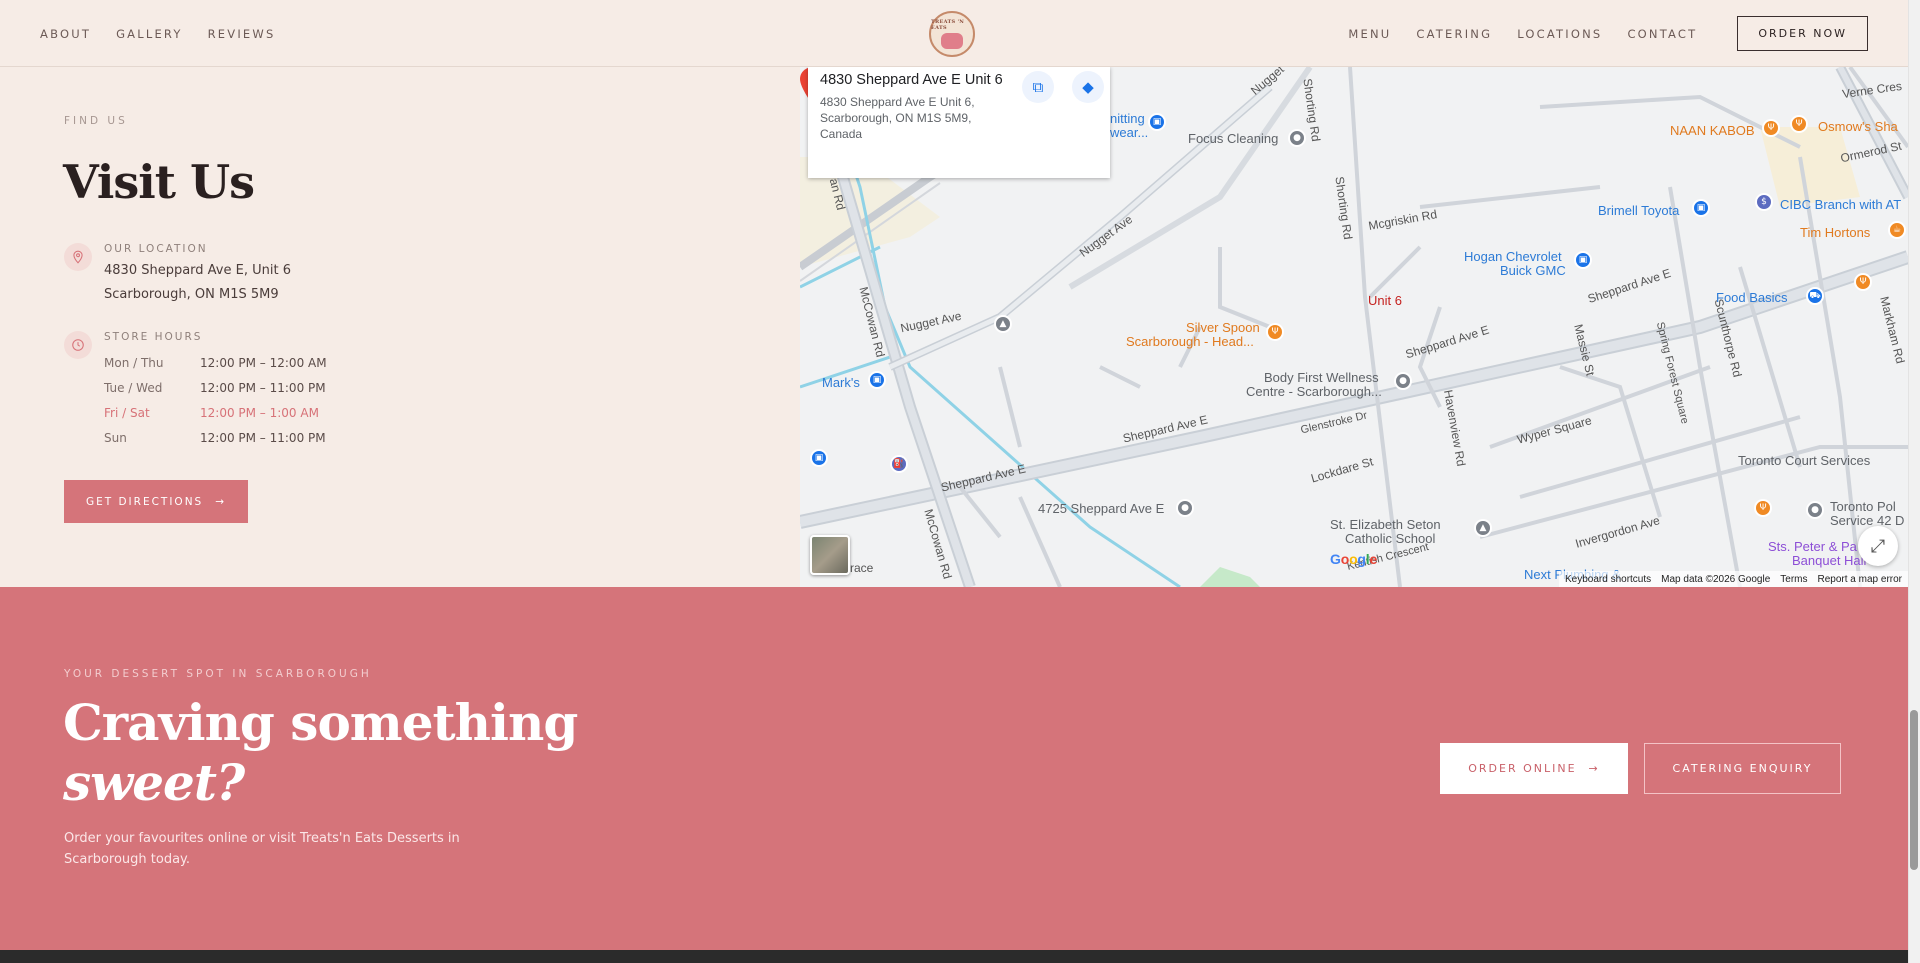 The width and height of the screenshot is (1920, 963). I want to click on gas-station-icon: ⛽, so click(899, 464).